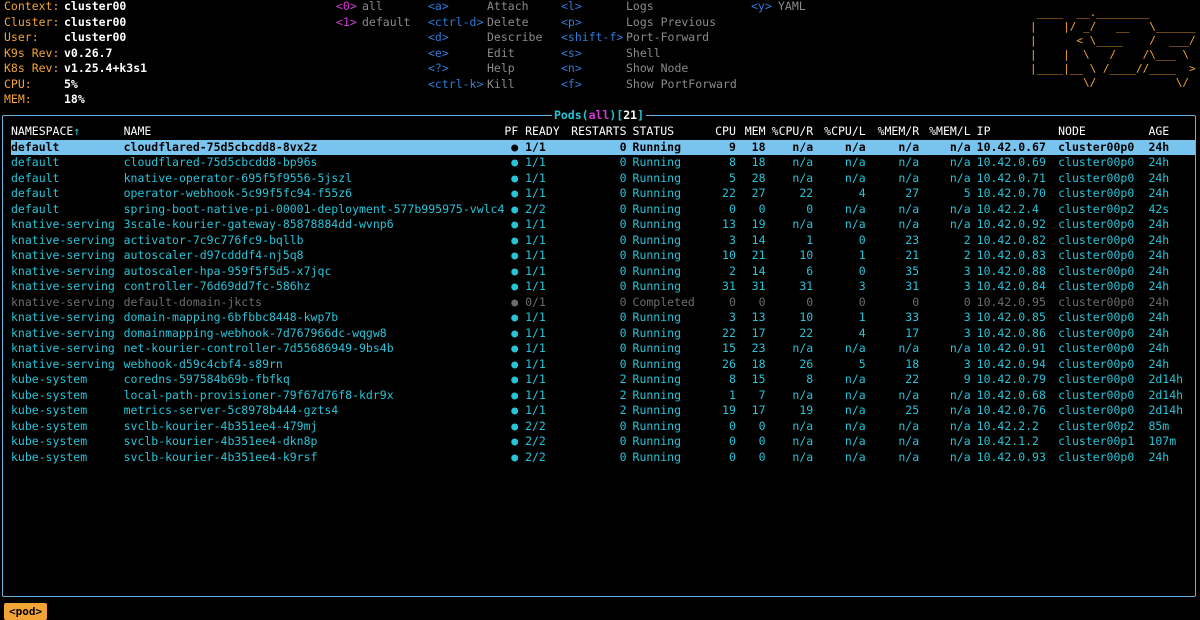 This screenshot has height=620, width=1200. Describe the element at coordinates (373, 7) in the screenshot. I see `namespace-shortcut: <0> all` at that location.